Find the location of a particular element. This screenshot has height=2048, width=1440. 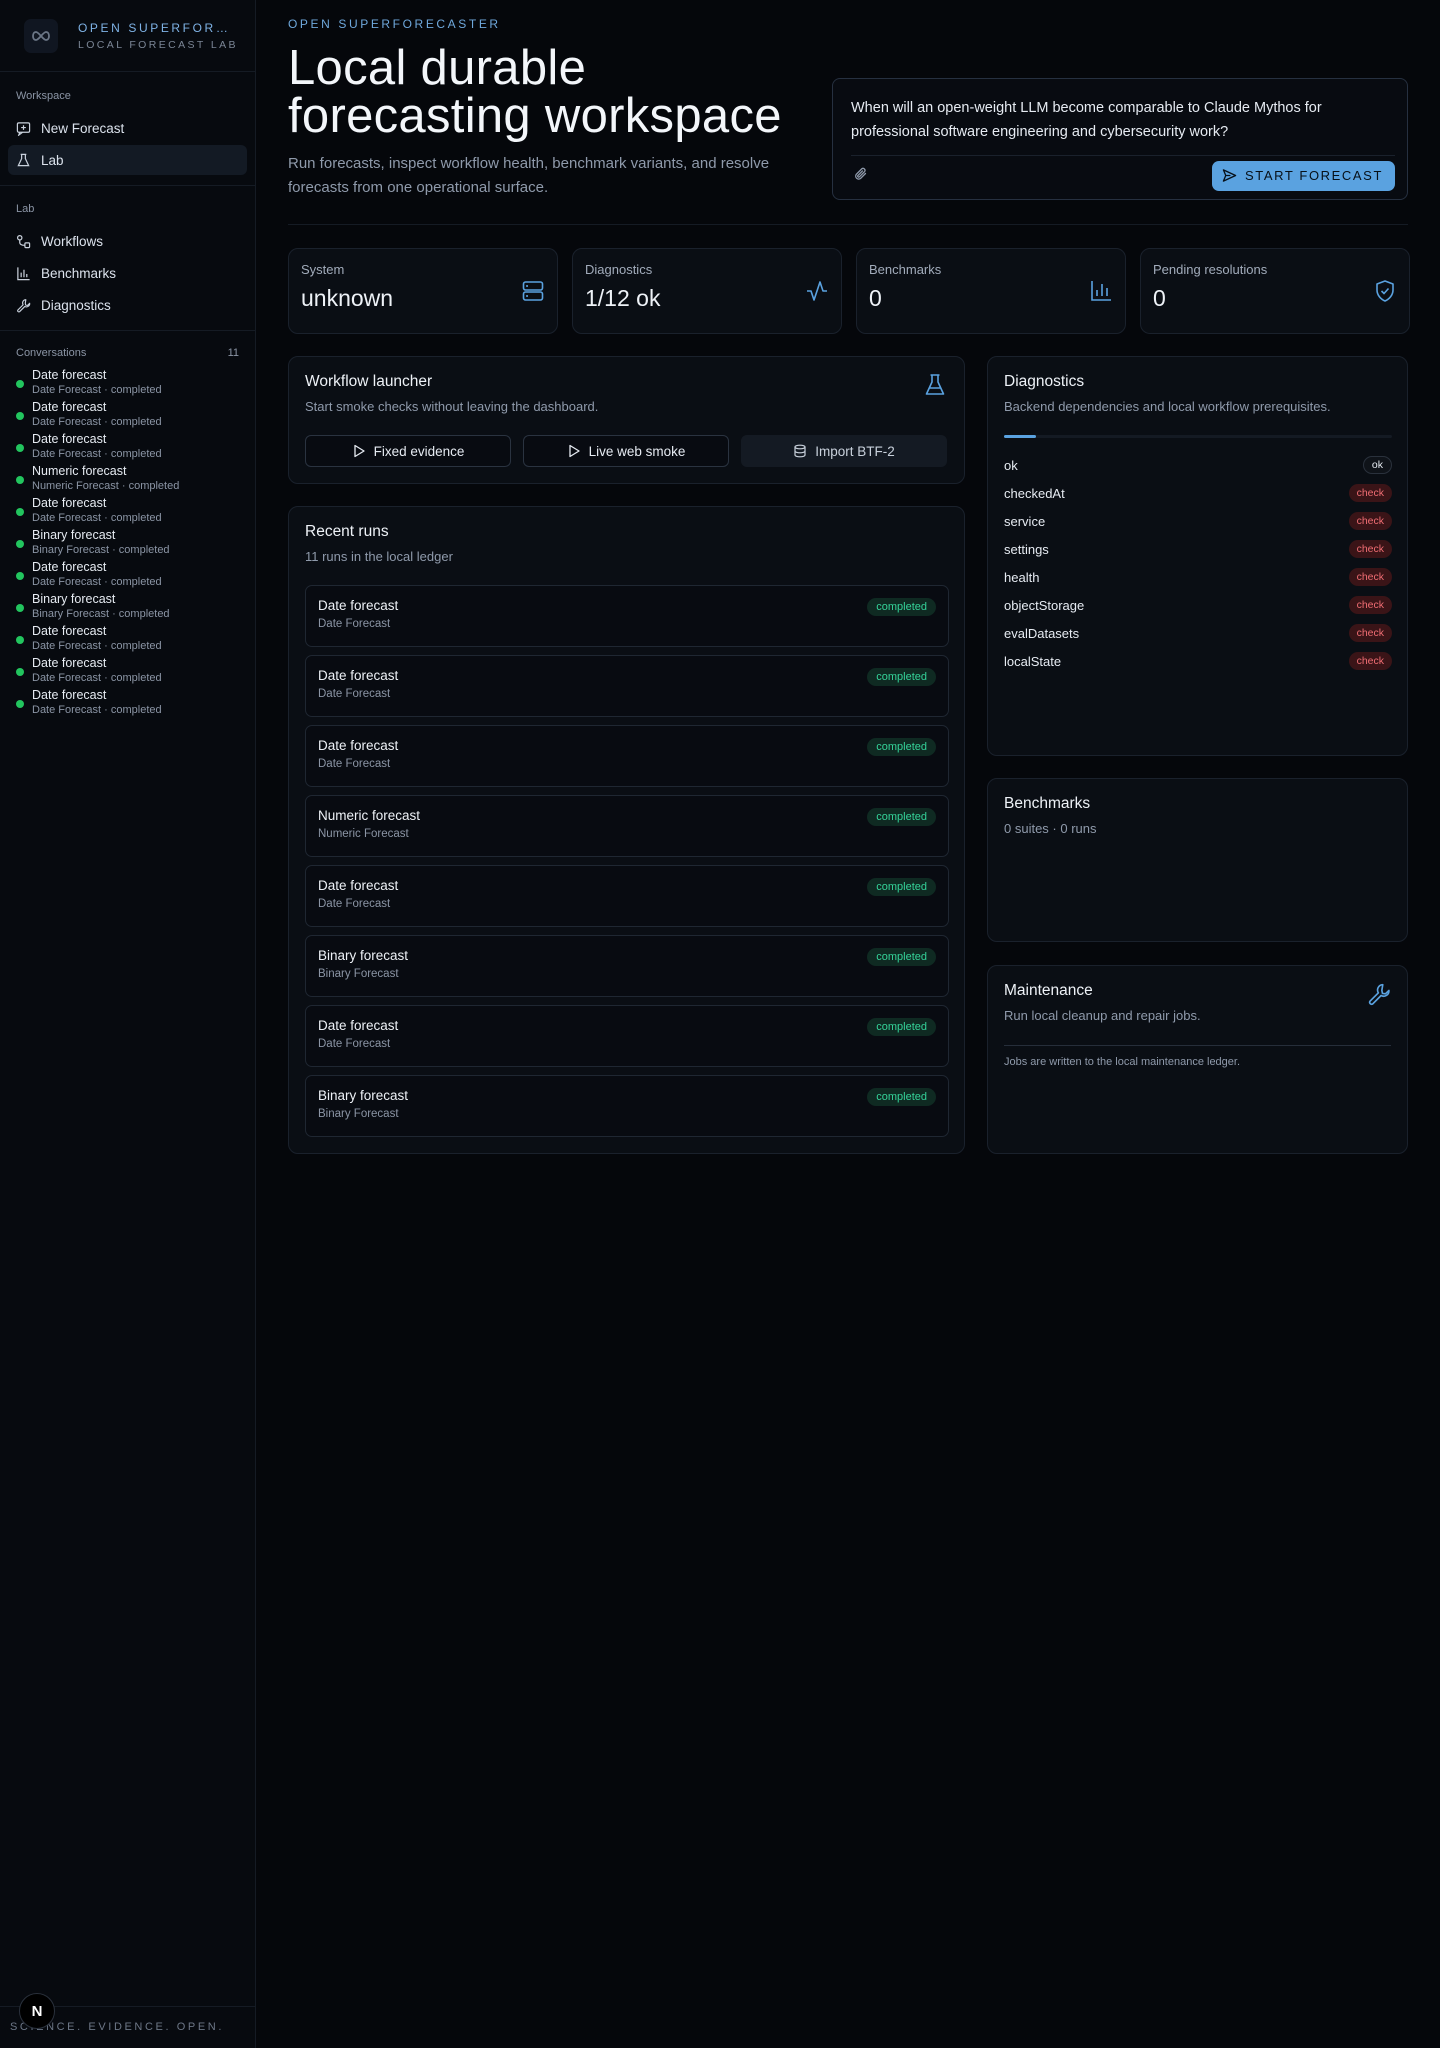

button-label: Import BTF-2 is located at coordinates (855, 451).